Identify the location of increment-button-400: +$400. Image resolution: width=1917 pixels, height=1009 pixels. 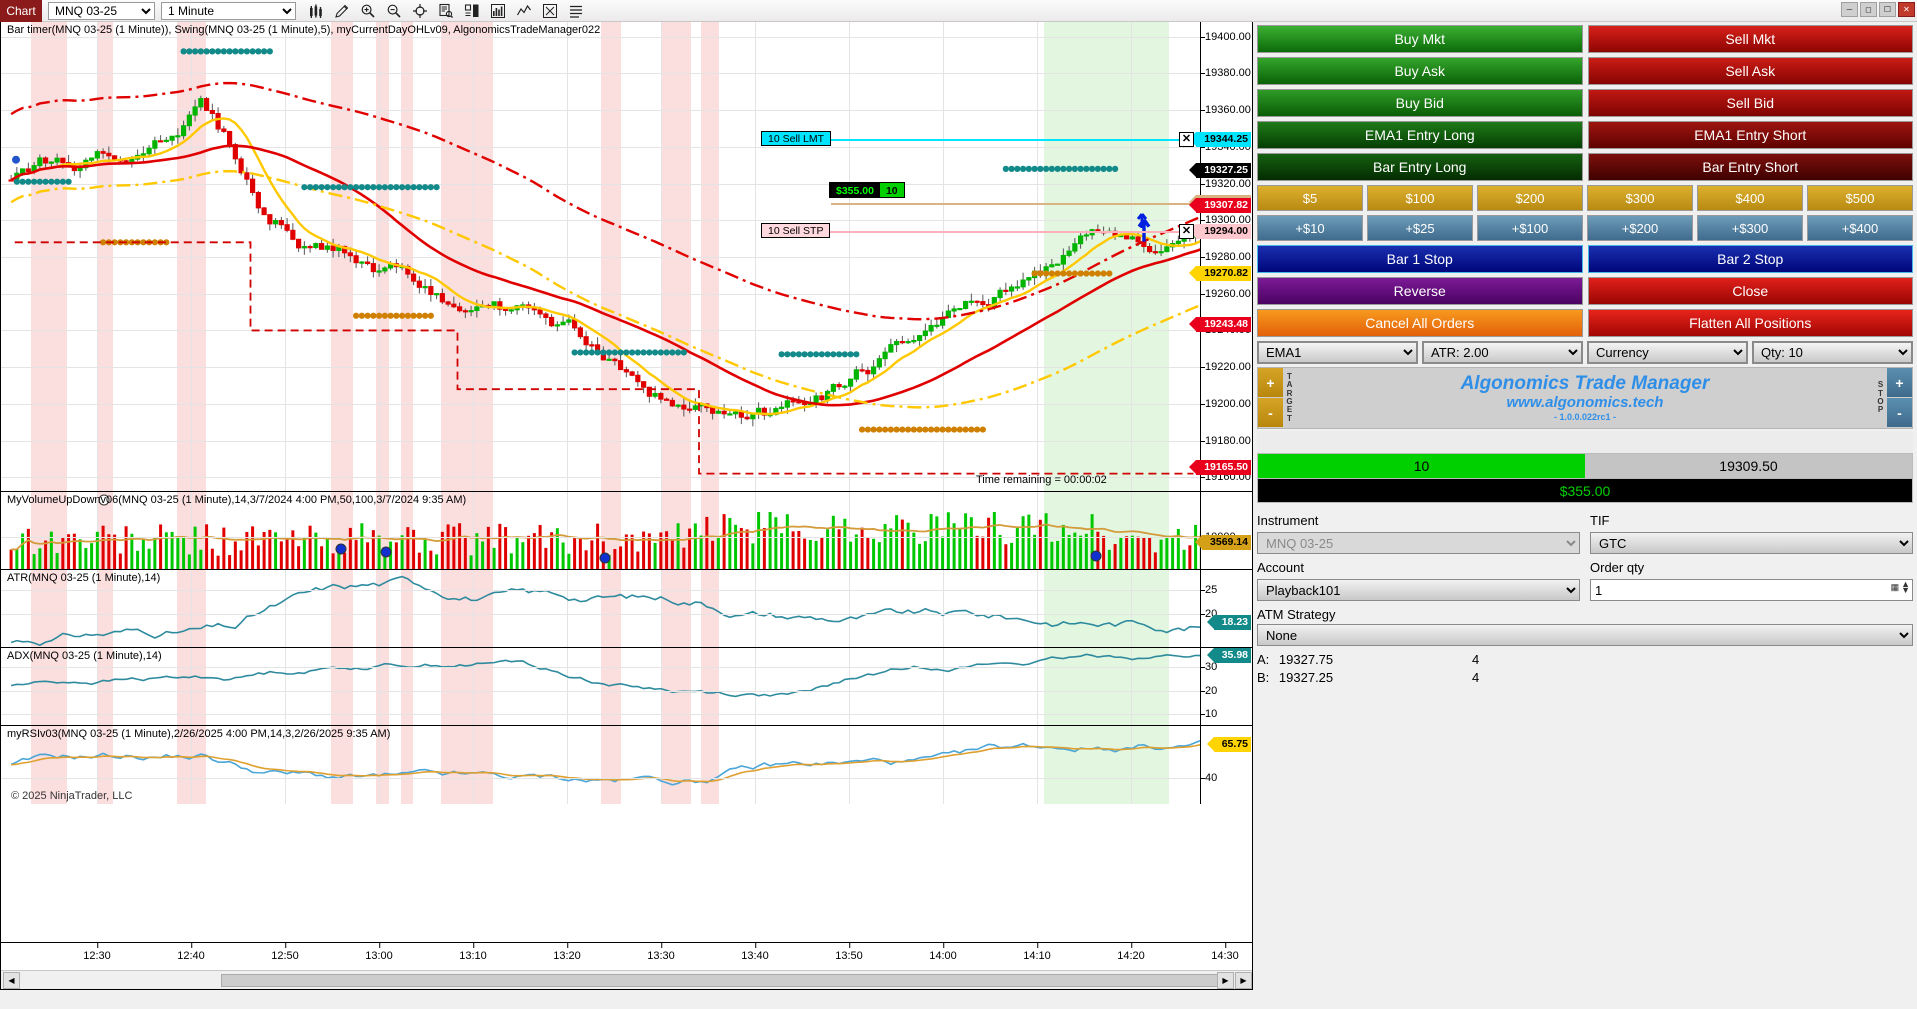
(1860, 228).